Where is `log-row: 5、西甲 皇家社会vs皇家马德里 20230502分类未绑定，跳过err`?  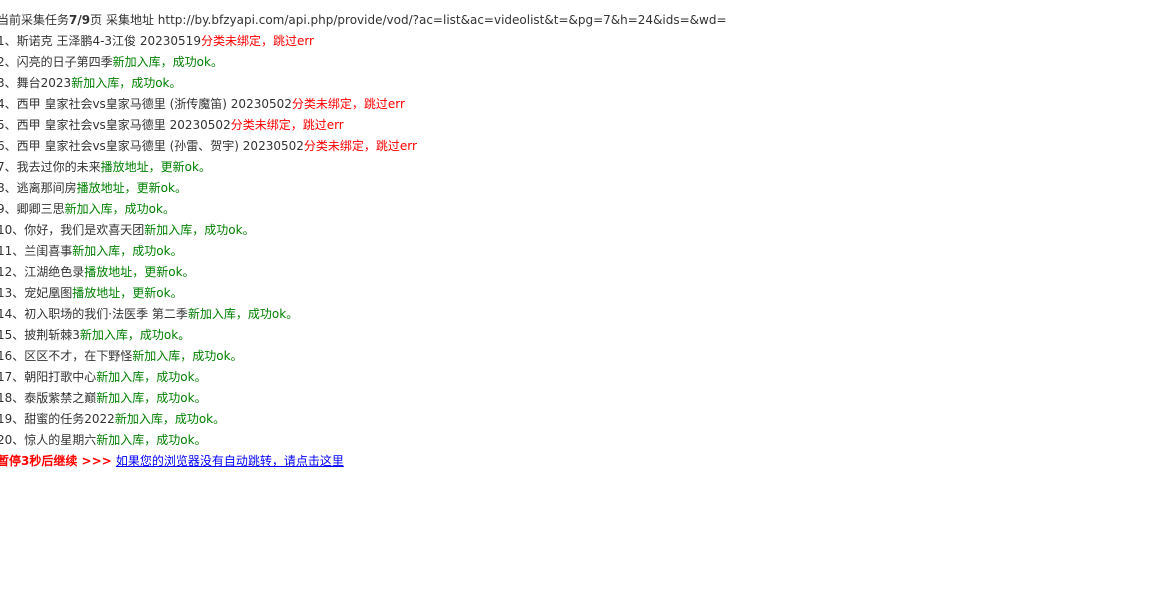 log-row: 5、西甲 皇家社会vs皇家马德里 20230502分类未绑定，跳过err is located at coordinates (577, 125).